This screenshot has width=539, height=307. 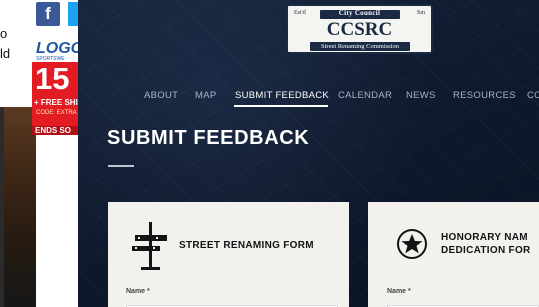 What do you see at coordinates (206, 95) in the screenshot?
I see `nav-item-map: MAP` at bounding box center [206, 95].